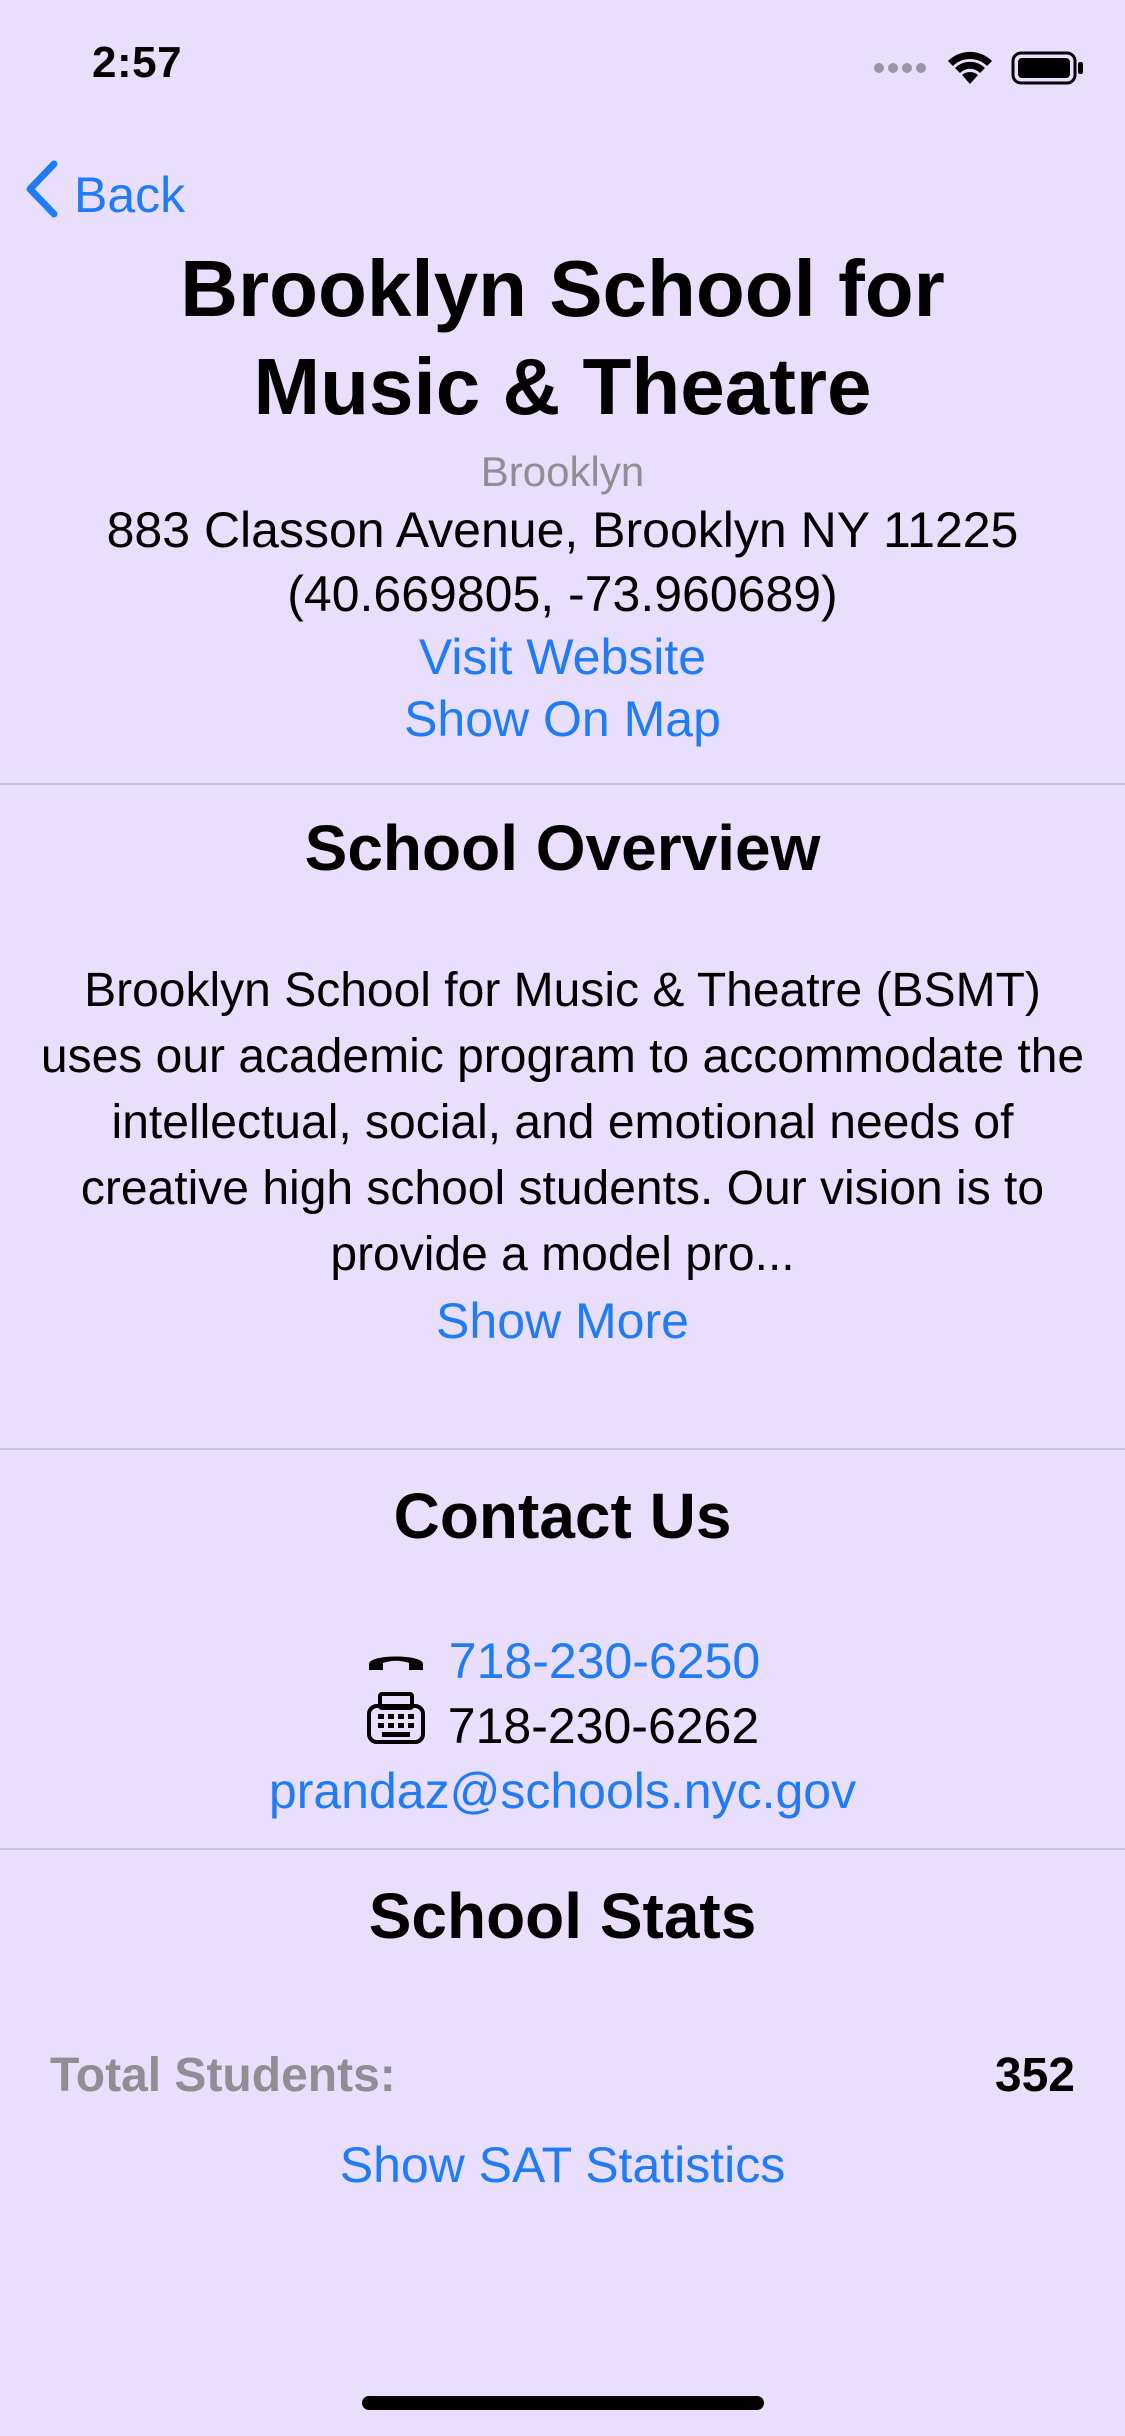 The image size is (1125, 2436). I want to click on phone-row: 718-230-6250, so click(562, 1661).